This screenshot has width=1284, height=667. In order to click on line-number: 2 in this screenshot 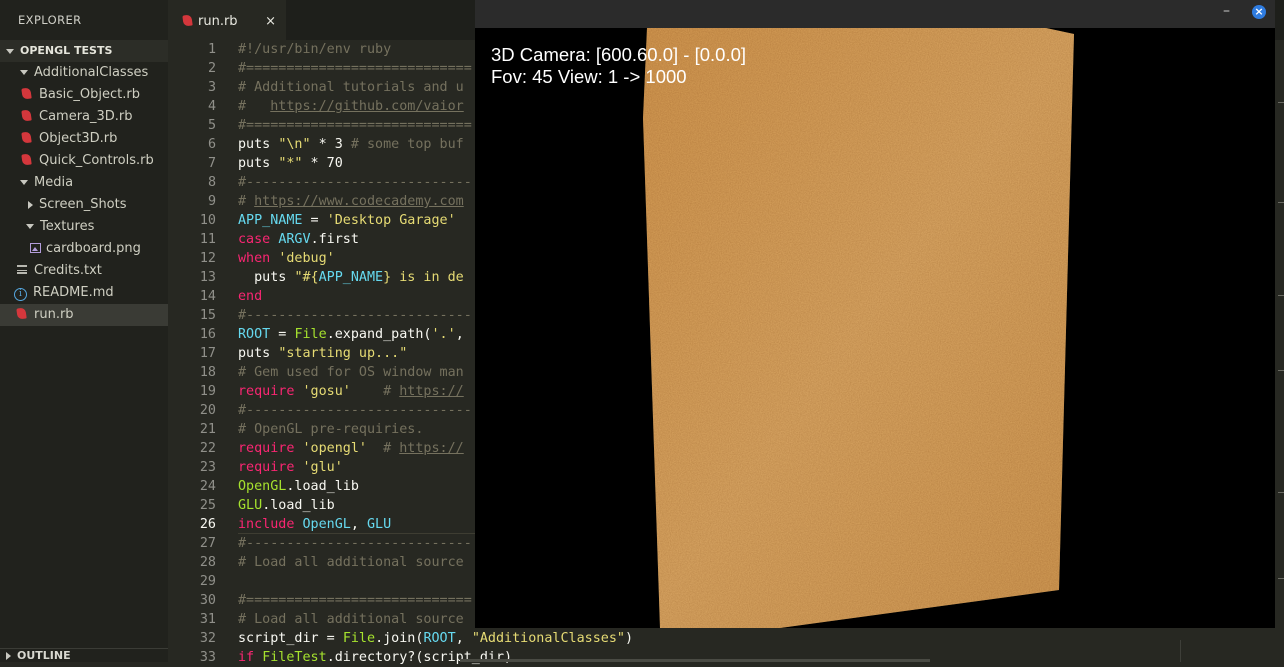, I will do `click(211, 68)`.